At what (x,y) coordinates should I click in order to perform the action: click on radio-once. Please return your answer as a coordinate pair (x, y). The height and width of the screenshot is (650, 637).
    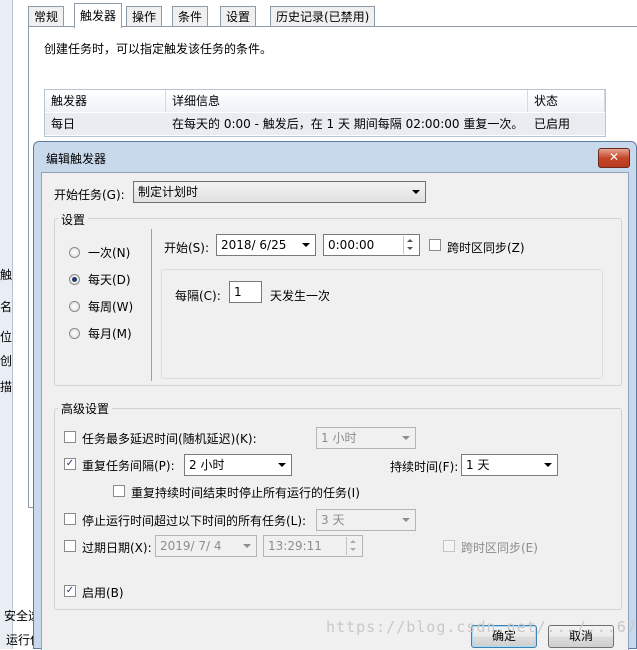
    Looking at the image, I should click on (74, 252).